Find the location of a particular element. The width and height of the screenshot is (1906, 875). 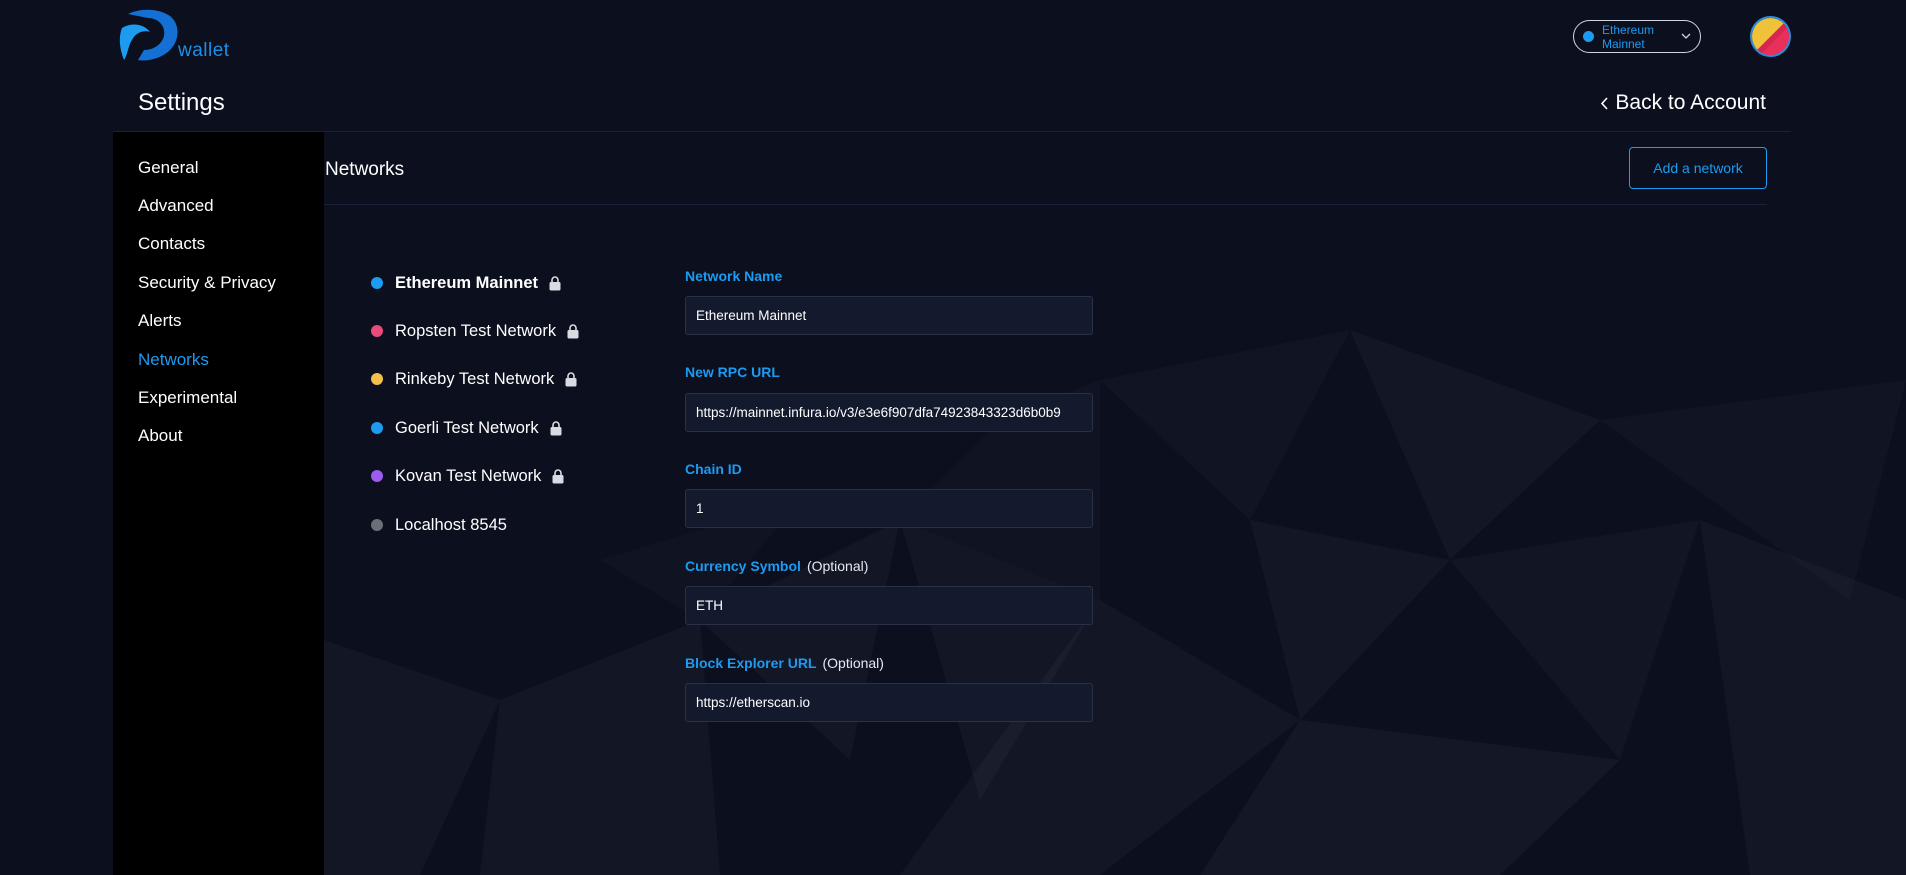

sidebar-item-experimental: Experimental is located at coordinates (187, 398).